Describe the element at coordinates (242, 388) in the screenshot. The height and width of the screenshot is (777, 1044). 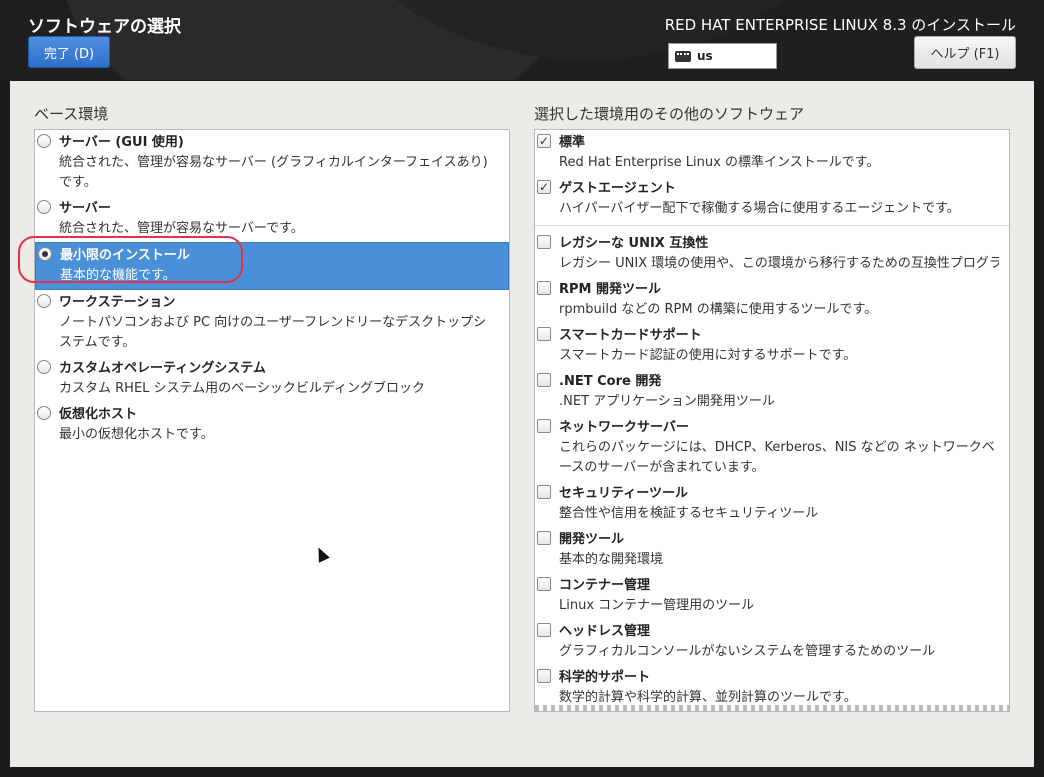
I see `env-desc: カスタム RHEL システム用のベーシックビルディングブロック` at that location.